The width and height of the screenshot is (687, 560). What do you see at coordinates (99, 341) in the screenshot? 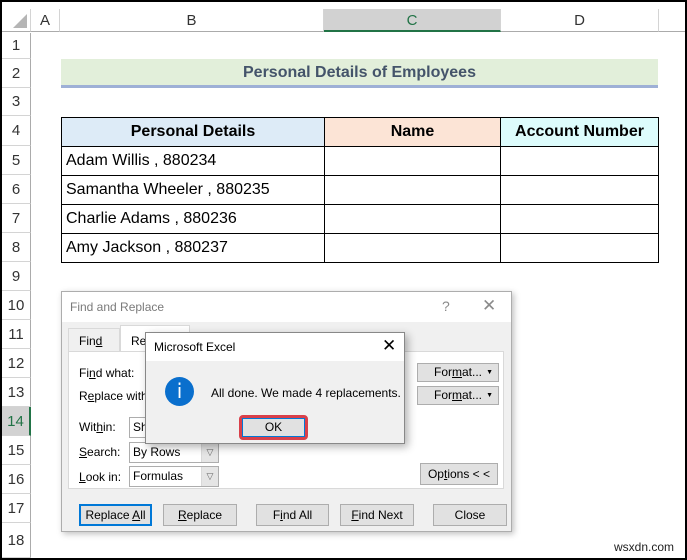
I see `tab-find-mnemonic: d` at bounding box center [99, 341].